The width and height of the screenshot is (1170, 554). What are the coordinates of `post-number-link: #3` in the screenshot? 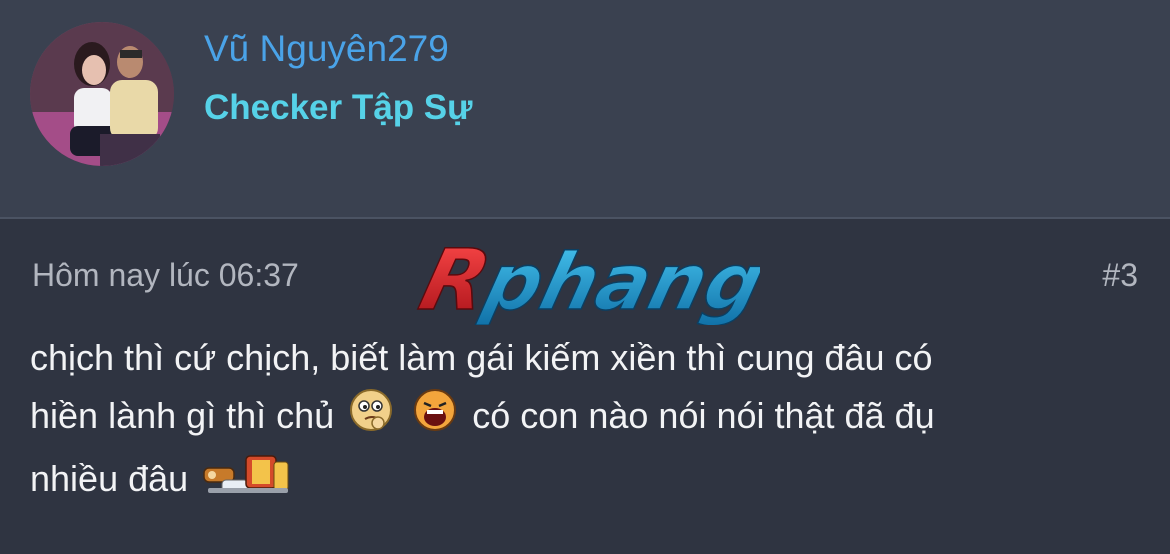 It's located at (1120, 275).